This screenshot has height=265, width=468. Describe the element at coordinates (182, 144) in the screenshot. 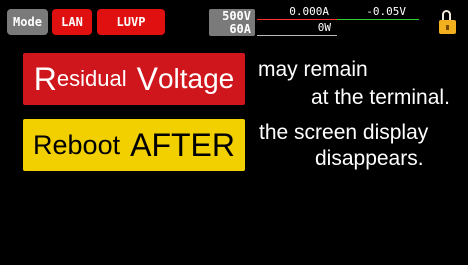

I see `banner-after: AFTER` at that location.